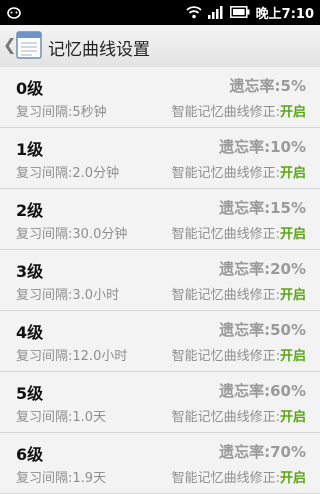 The image size is (320, 494). Describe the element at coordinates (160, 219) in the screenshot. I see `level-row-2: 2级 遗忘率:15% 复习间隔:30.0分钟 智能记忆曲线修正:开启` at that location.